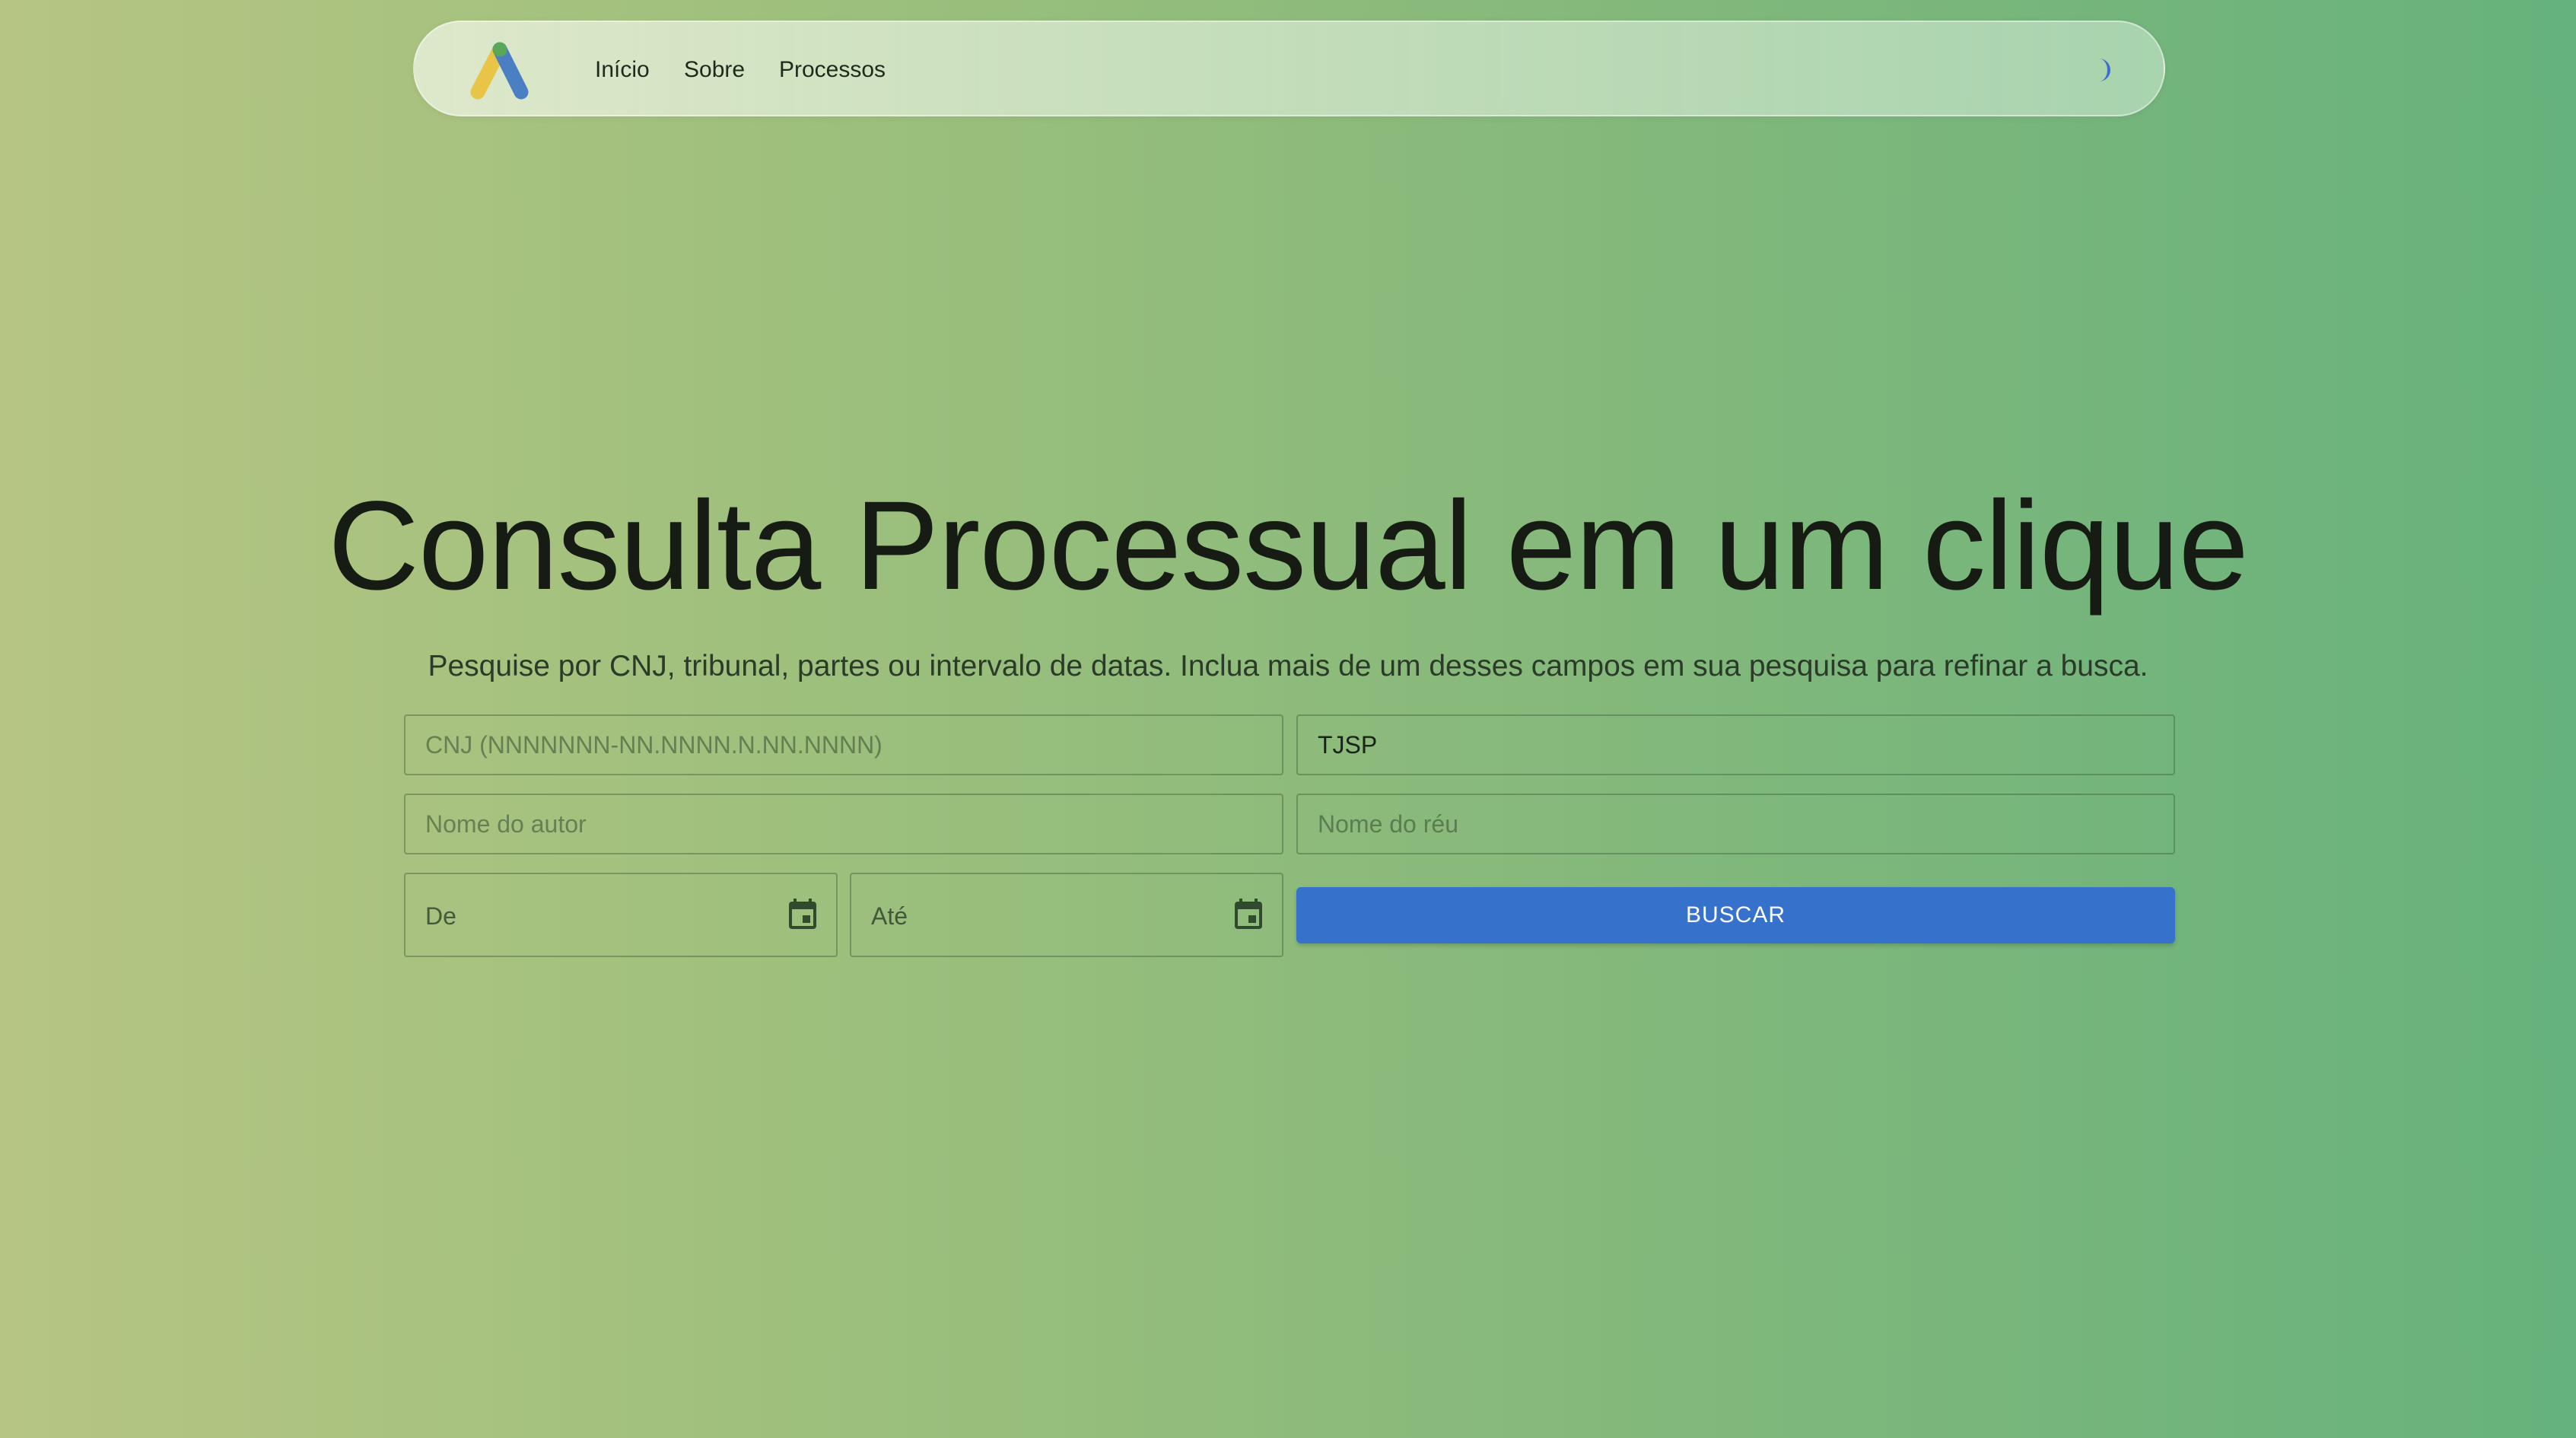  What do you see at coordinates (1289, 68) in the screenshot?
I see `top-navbar: Início Sobre Processos` at bounding box center [1289, 68].